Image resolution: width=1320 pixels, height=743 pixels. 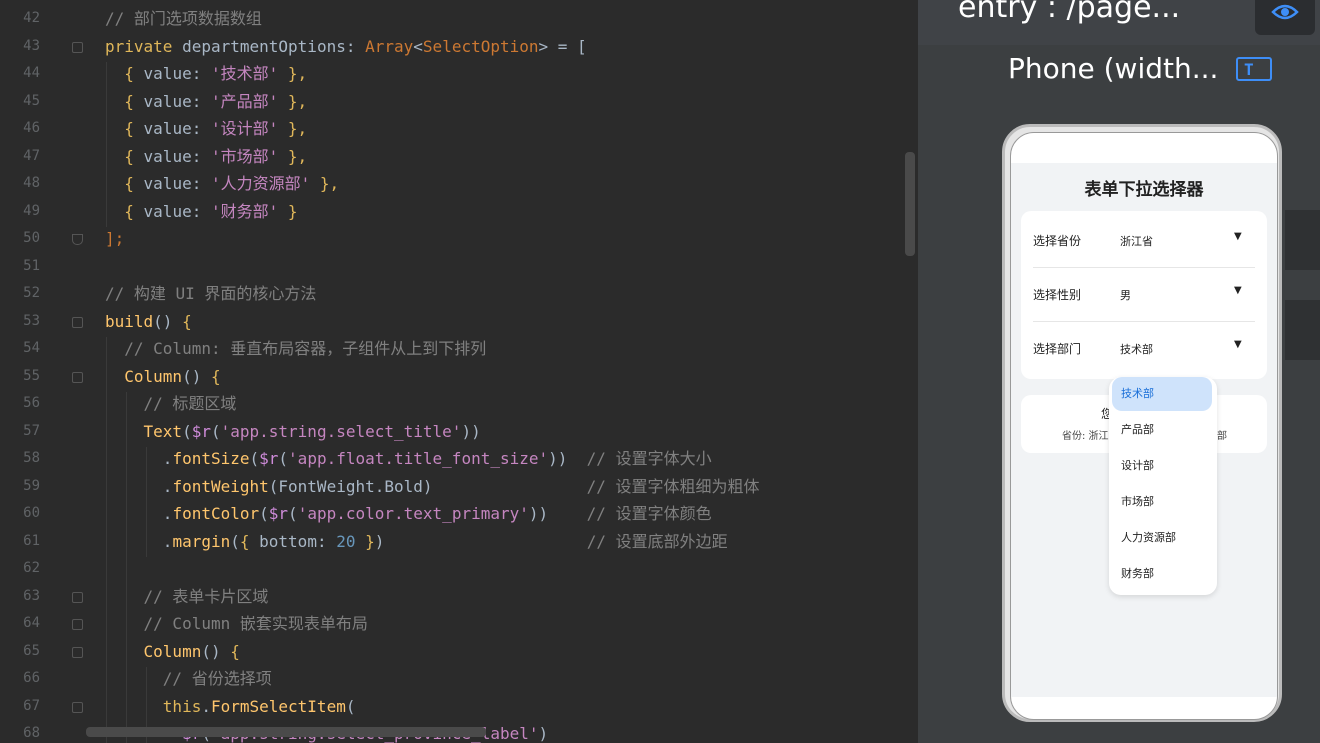 I want to click on department-value: 技术部, so click(x=1136, y=349).